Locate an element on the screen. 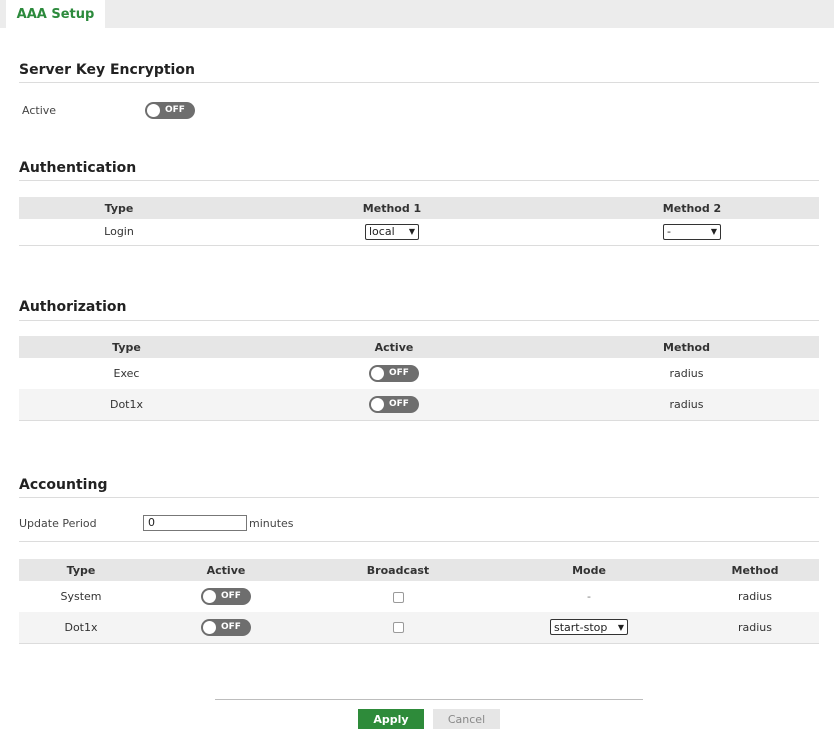  table-header-row: Type Active Broadcast Mode Method is located at coordinates (419, 570).